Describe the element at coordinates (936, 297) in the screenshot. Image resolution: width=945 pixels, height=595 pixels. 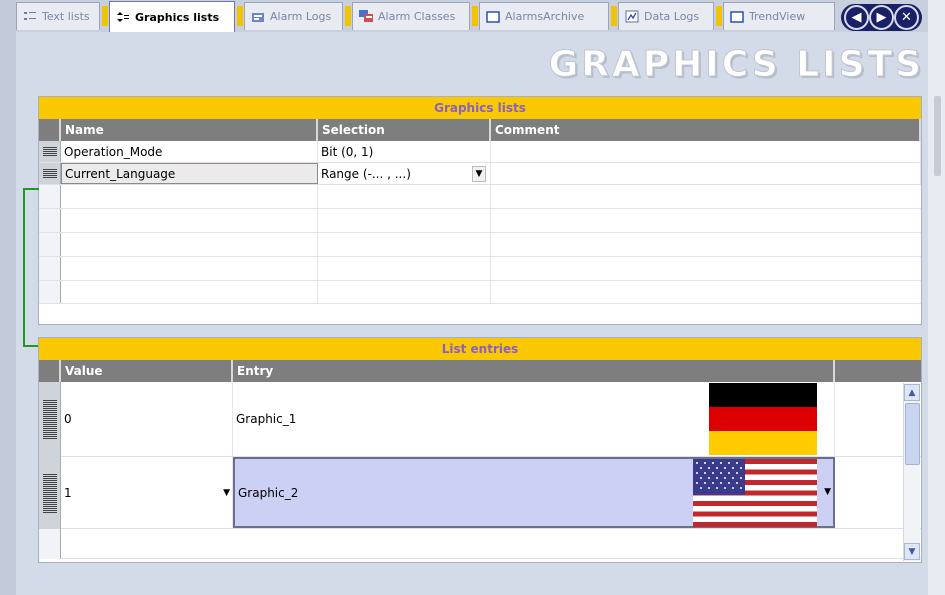
I see `editor-scrollbar` at that location.